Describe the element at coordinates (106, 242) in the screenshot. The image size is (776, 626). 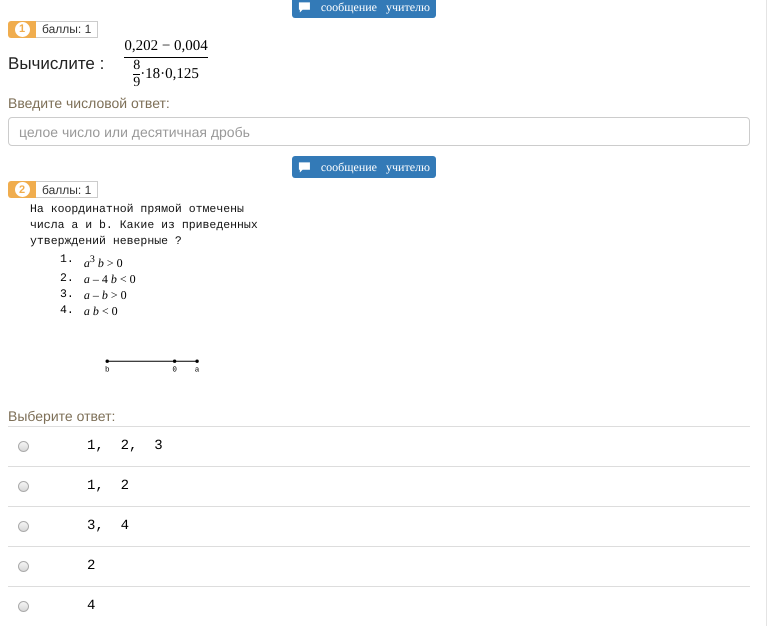
I see `question-text: утверждений неверные ?` at that location.